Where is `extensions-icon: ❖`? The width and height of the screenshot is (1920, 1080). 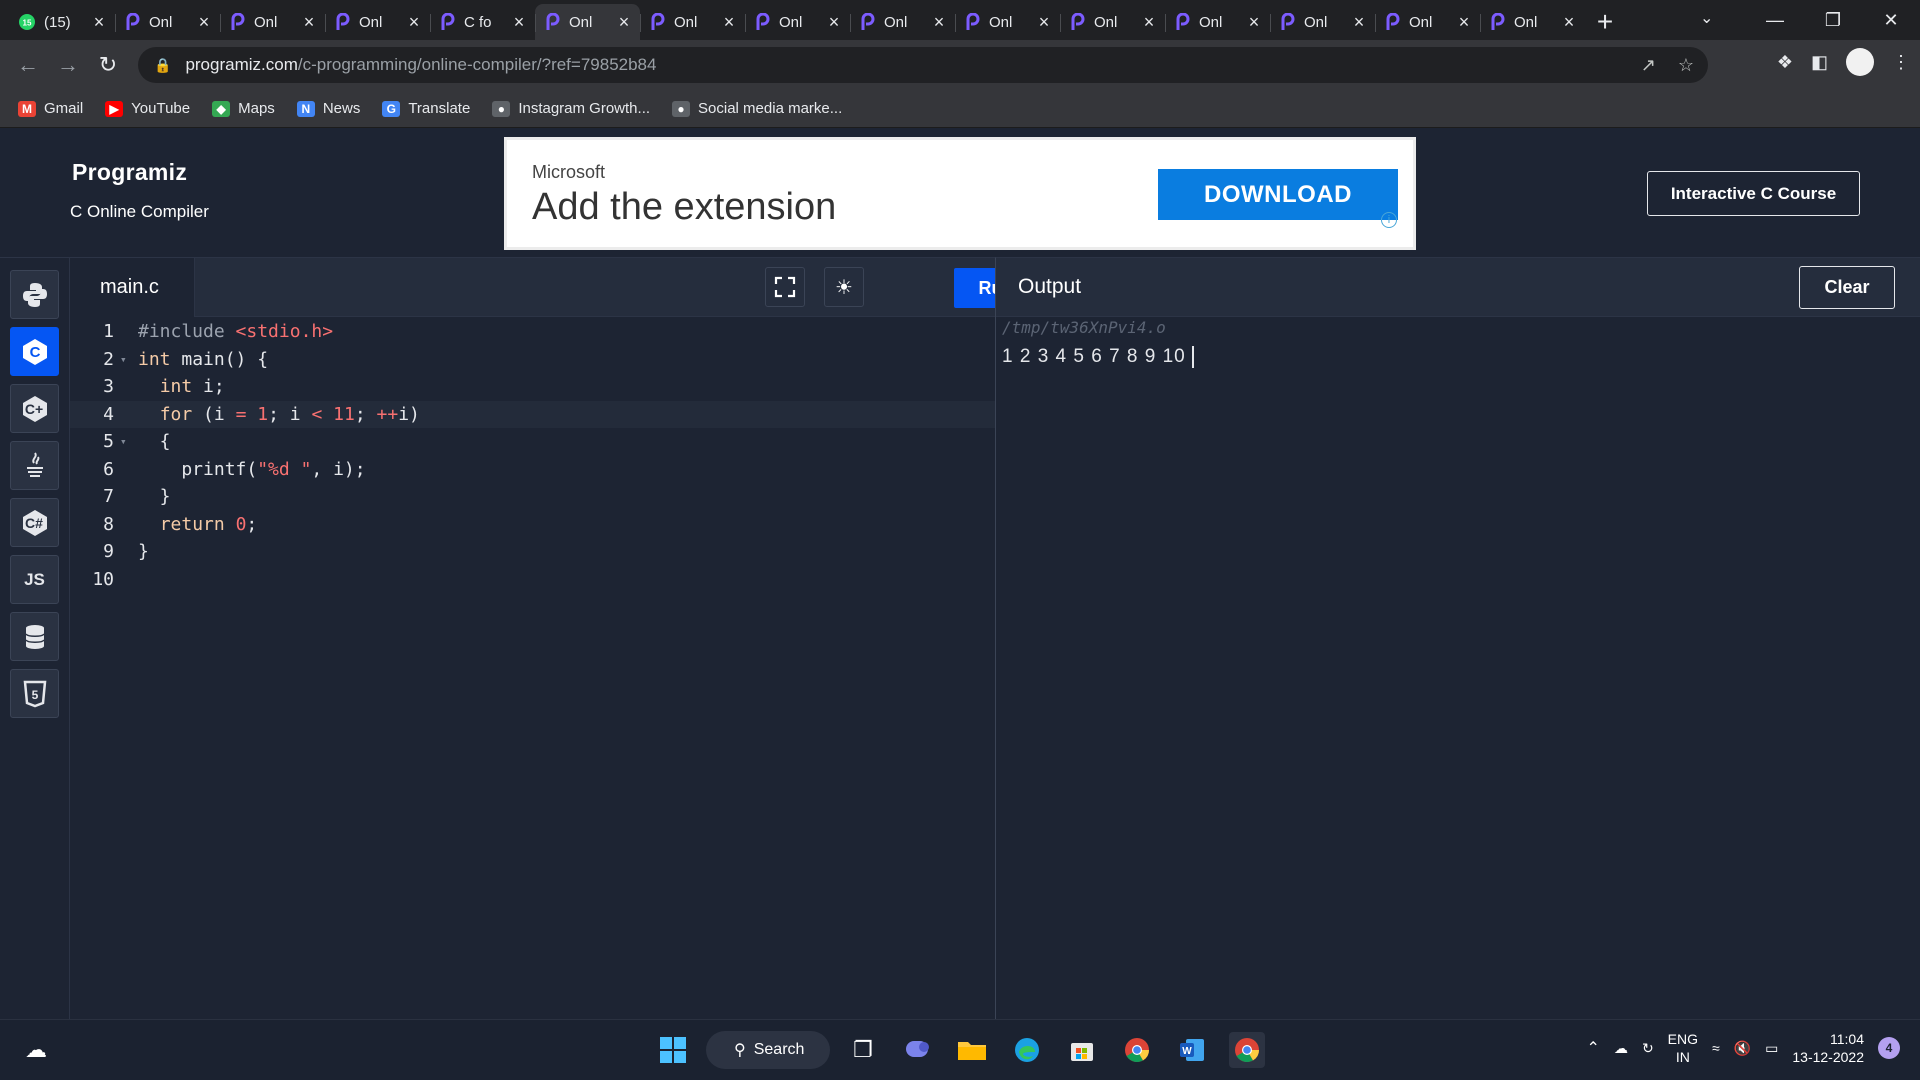 extensions-icon: ❖ is located at coordinates (1785, 62).